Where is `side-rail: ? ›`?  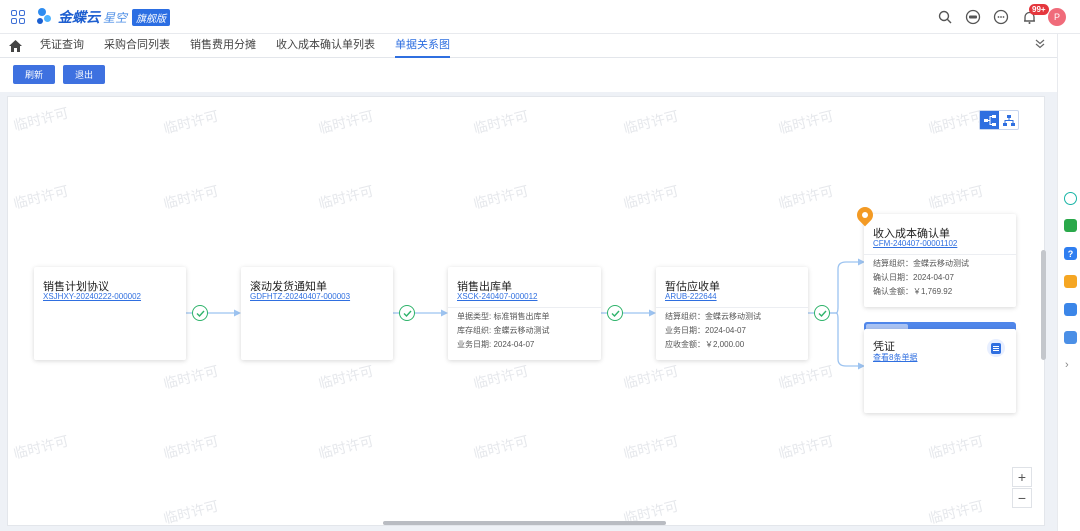 side-rail: ? › is located at coordinates (1068, 282).